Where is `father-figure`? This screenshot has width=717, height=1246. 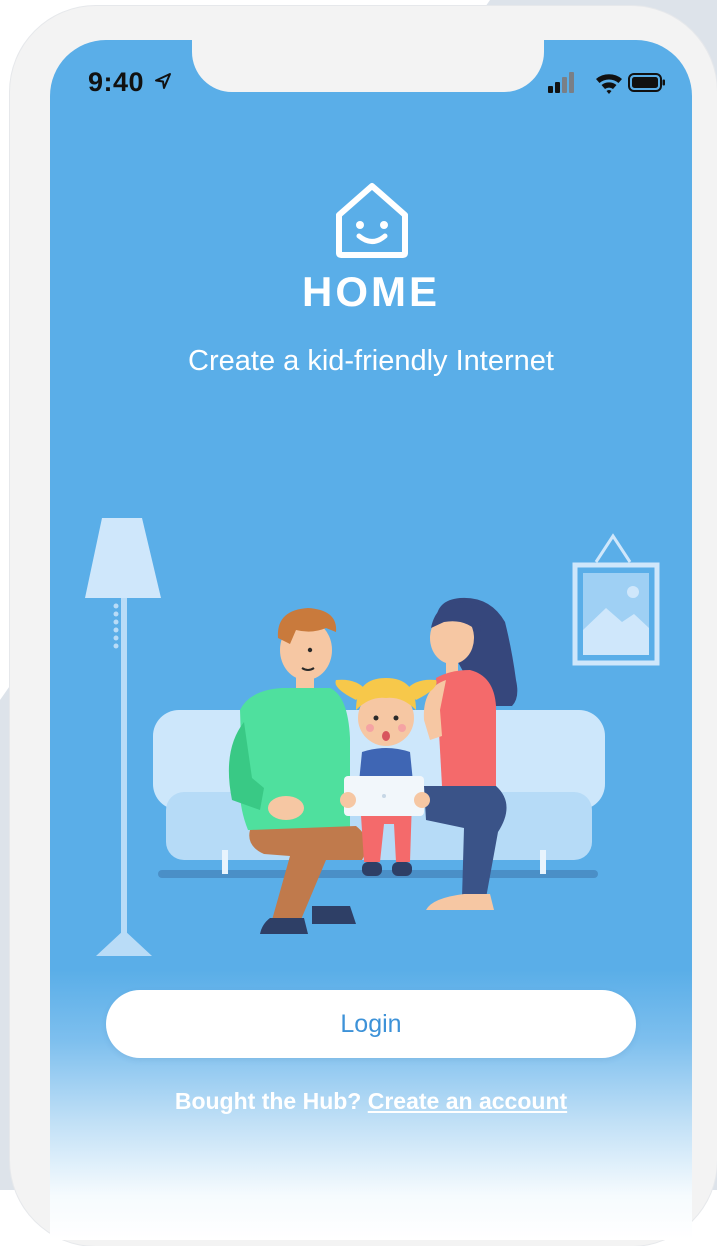 father-figure is located at coordinates (297, 771).